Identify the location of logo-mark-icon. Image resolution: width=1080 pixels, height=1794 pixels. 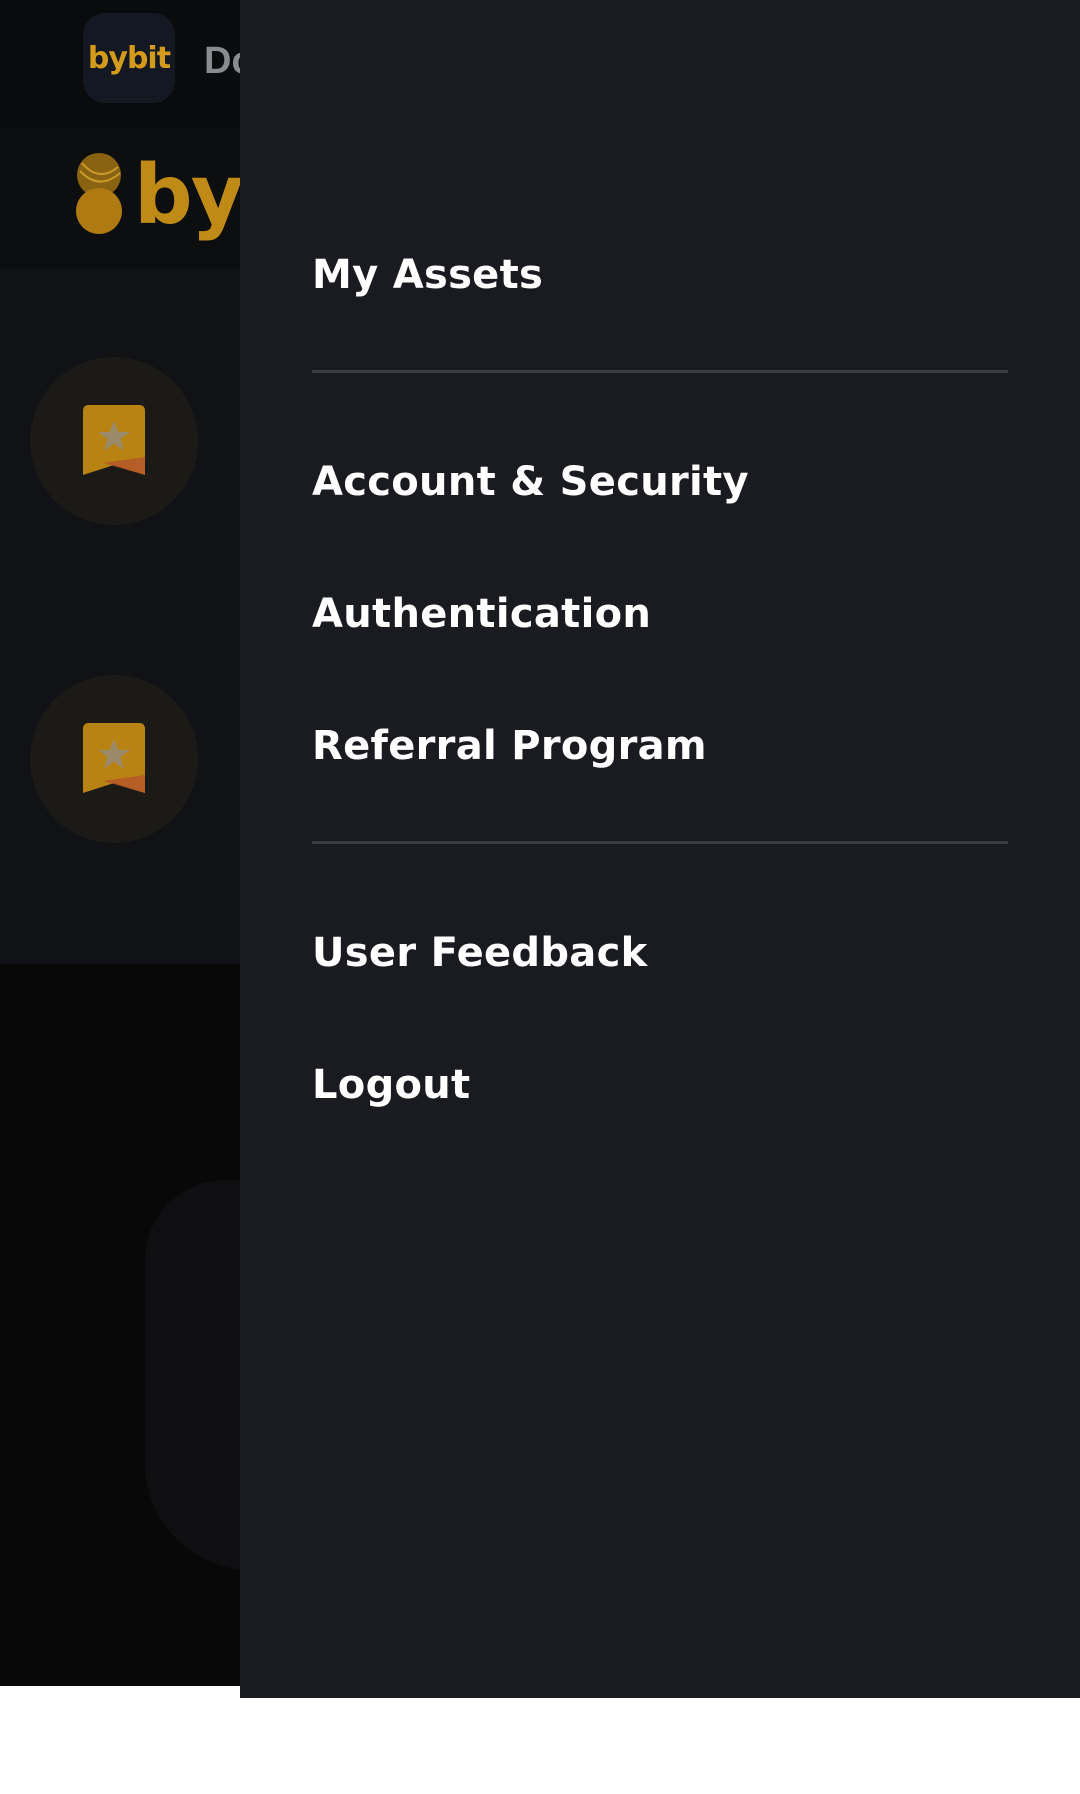
(99, 193).